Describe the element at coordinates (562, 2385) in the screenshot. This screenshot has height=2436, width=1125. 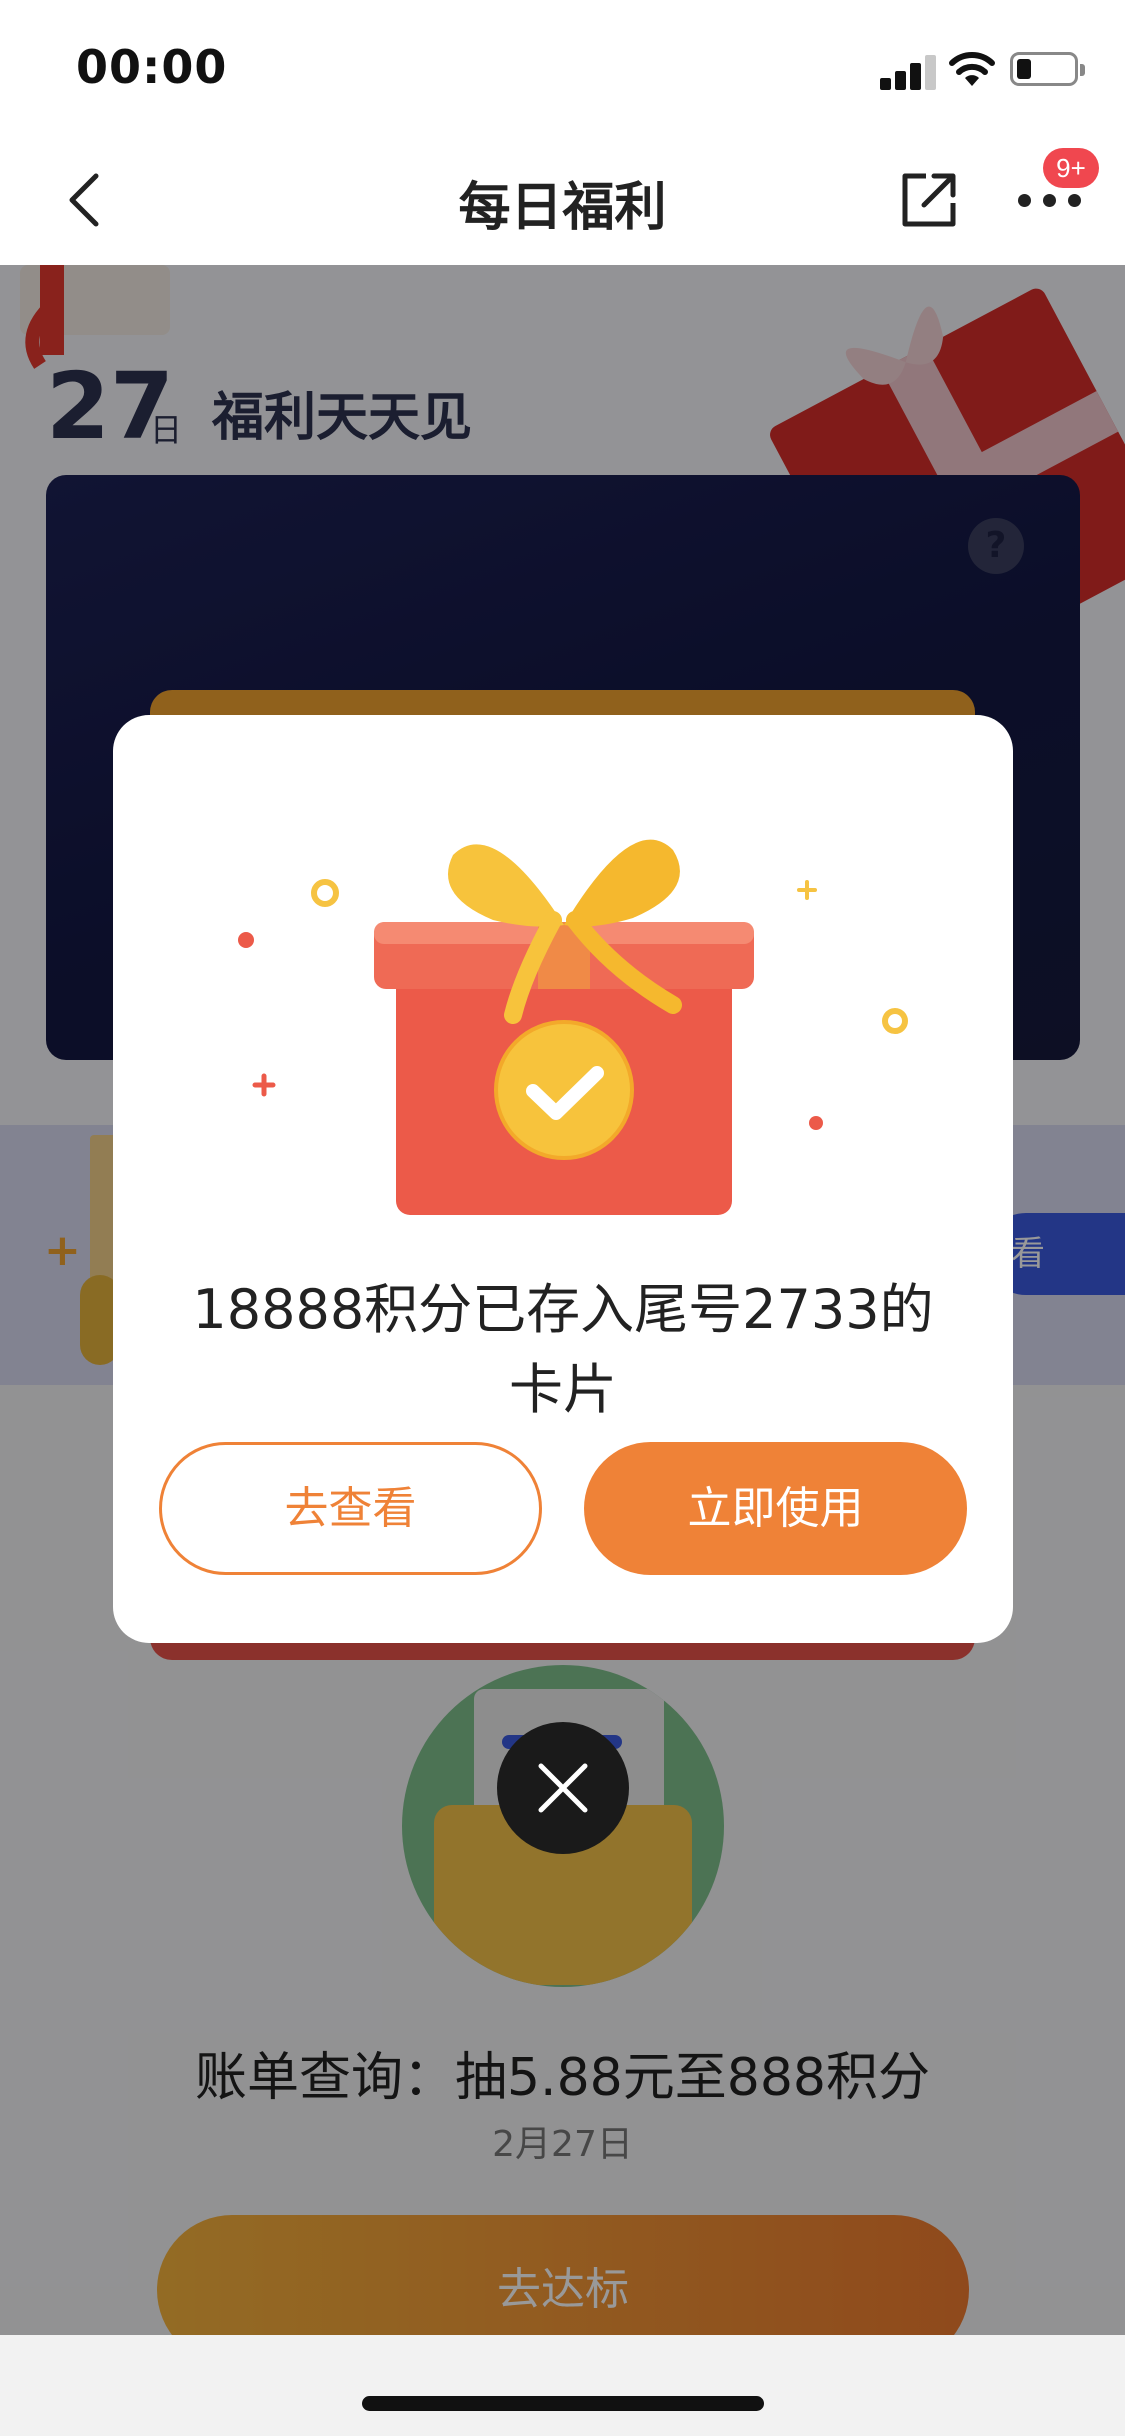
I see `home-indicator-area` at that location.